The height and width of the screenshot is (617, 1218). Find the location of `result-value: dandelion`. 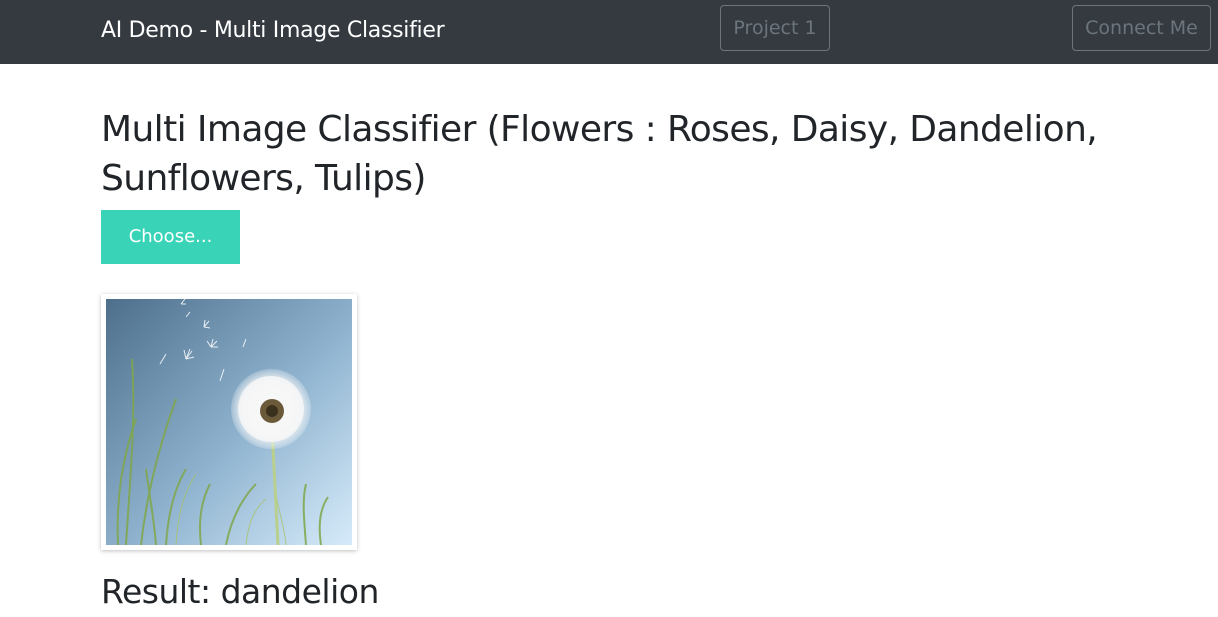

result-value: dandelion is located at coordinates (300, 591).